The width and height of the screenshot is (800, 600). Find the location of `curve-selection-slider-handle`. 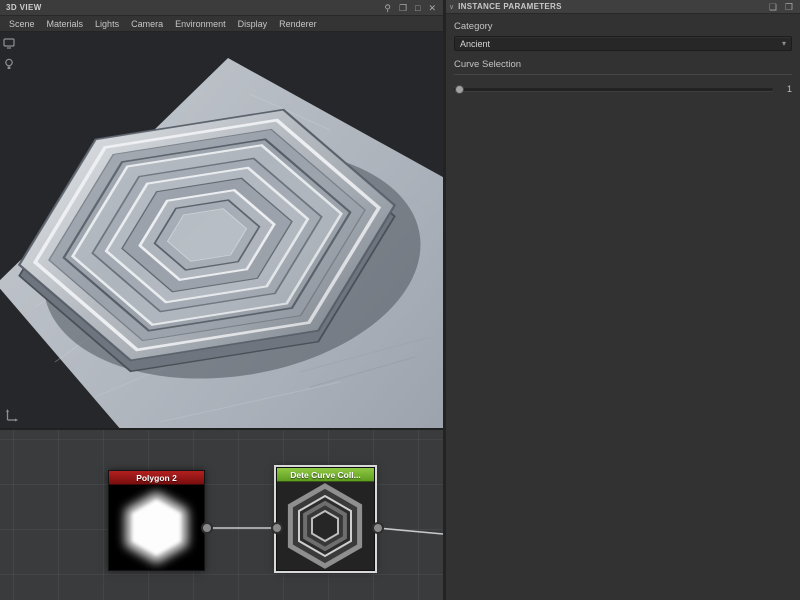

curve-selection-slider-handle is located at coordinates (459, 89).